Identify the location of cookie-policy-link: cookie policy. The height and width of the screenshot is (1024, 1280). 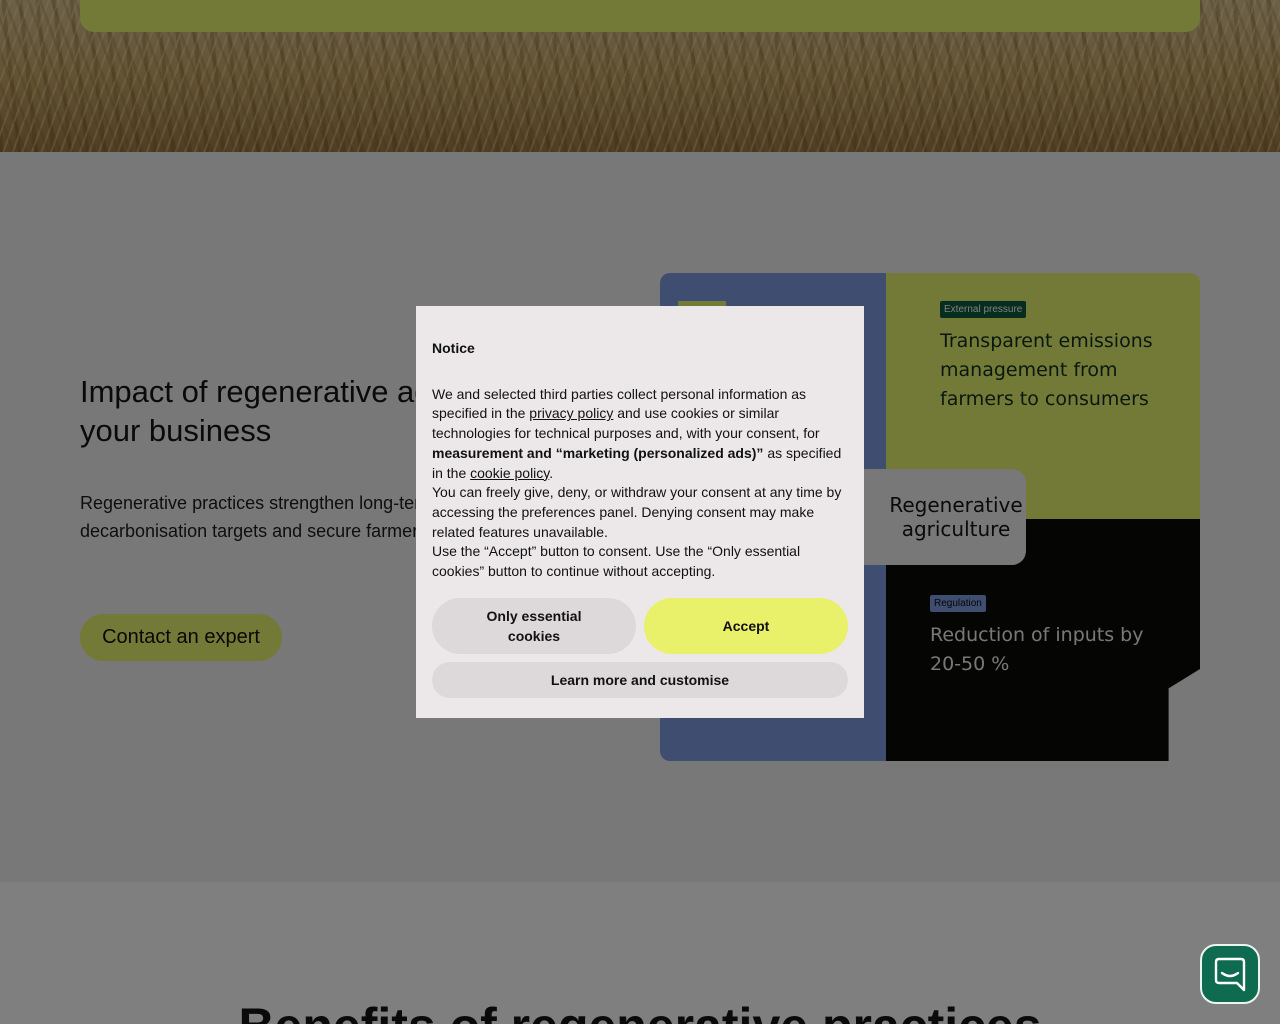
(509, 473).